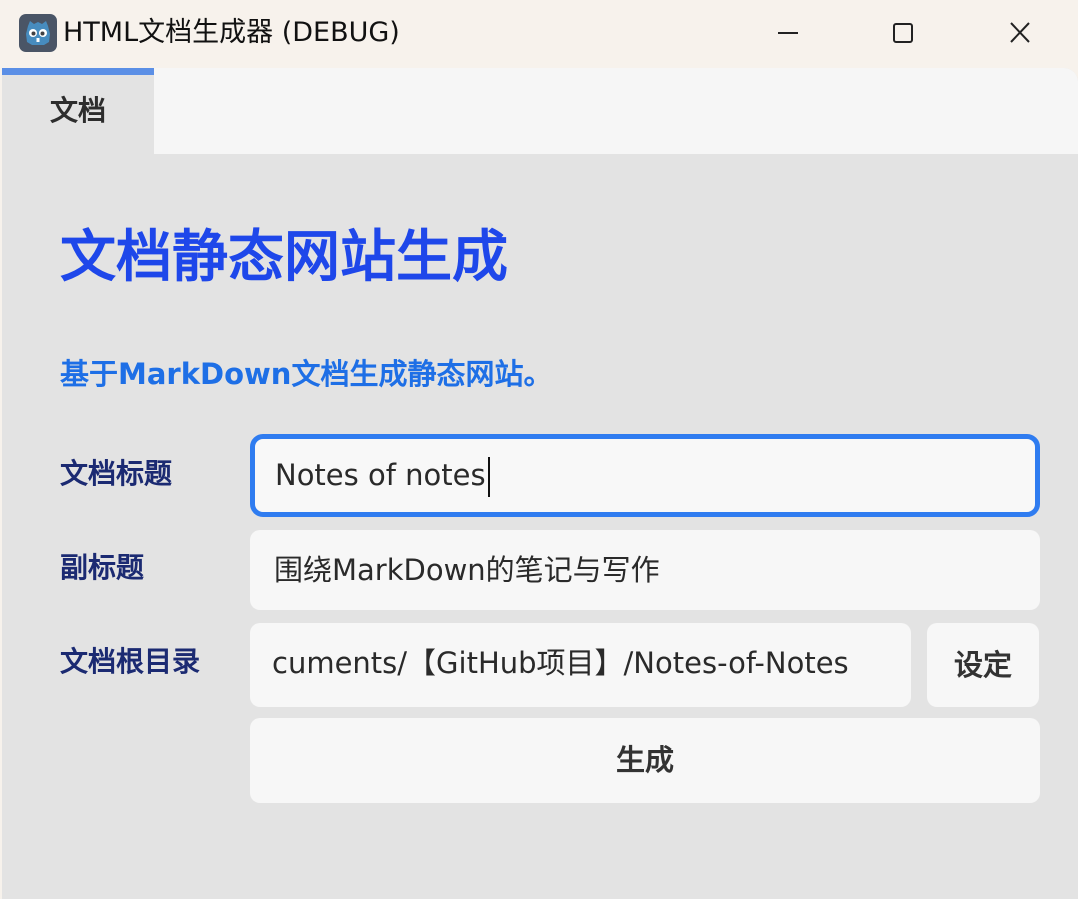  I want to click on tab-documents: 文档, so click(78, 111).